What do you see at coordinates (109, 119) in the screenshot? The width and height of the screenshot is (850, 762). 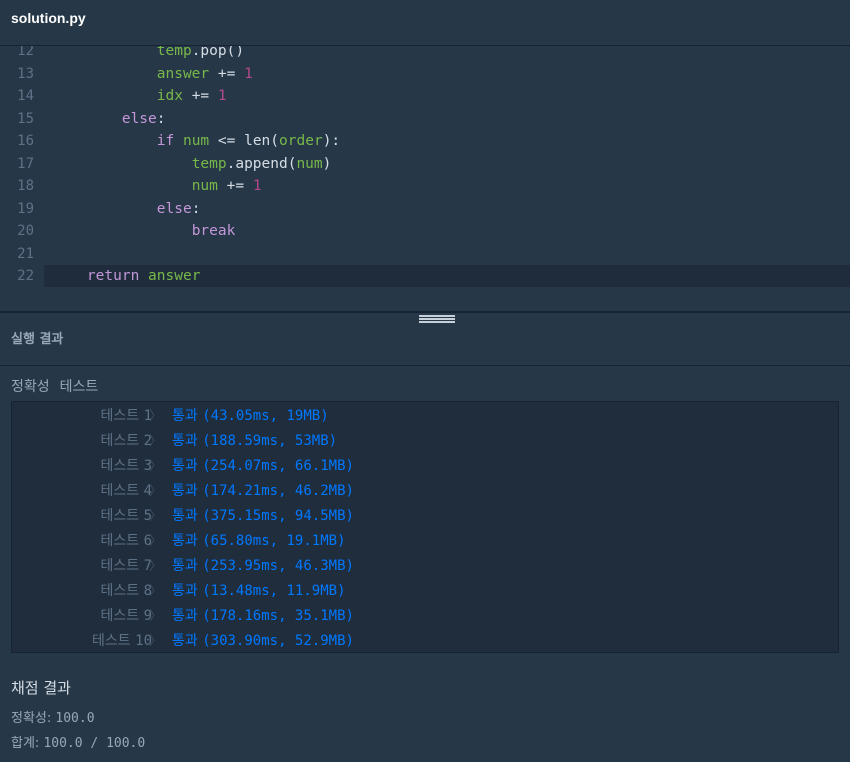 I see `code-text: else:` at bounding box center [109, 119].